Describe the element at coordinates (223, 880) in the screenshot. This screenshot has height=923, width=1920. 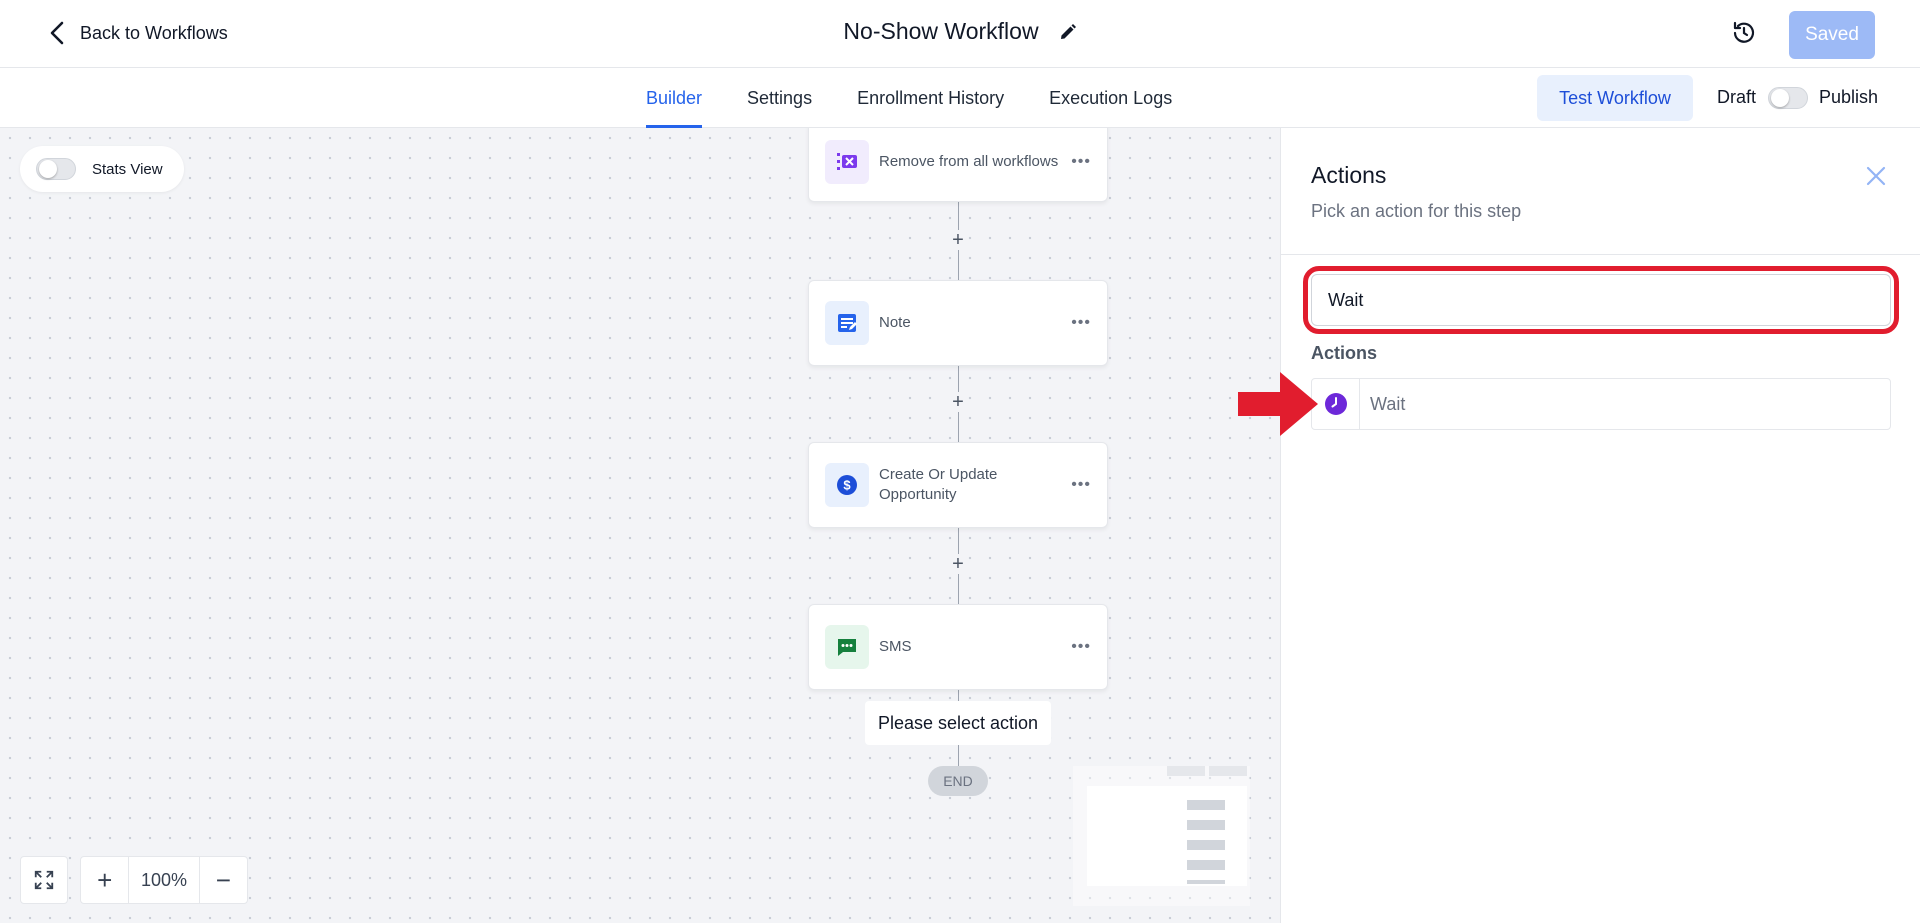
I see `zoom-out-button: −` at that location.